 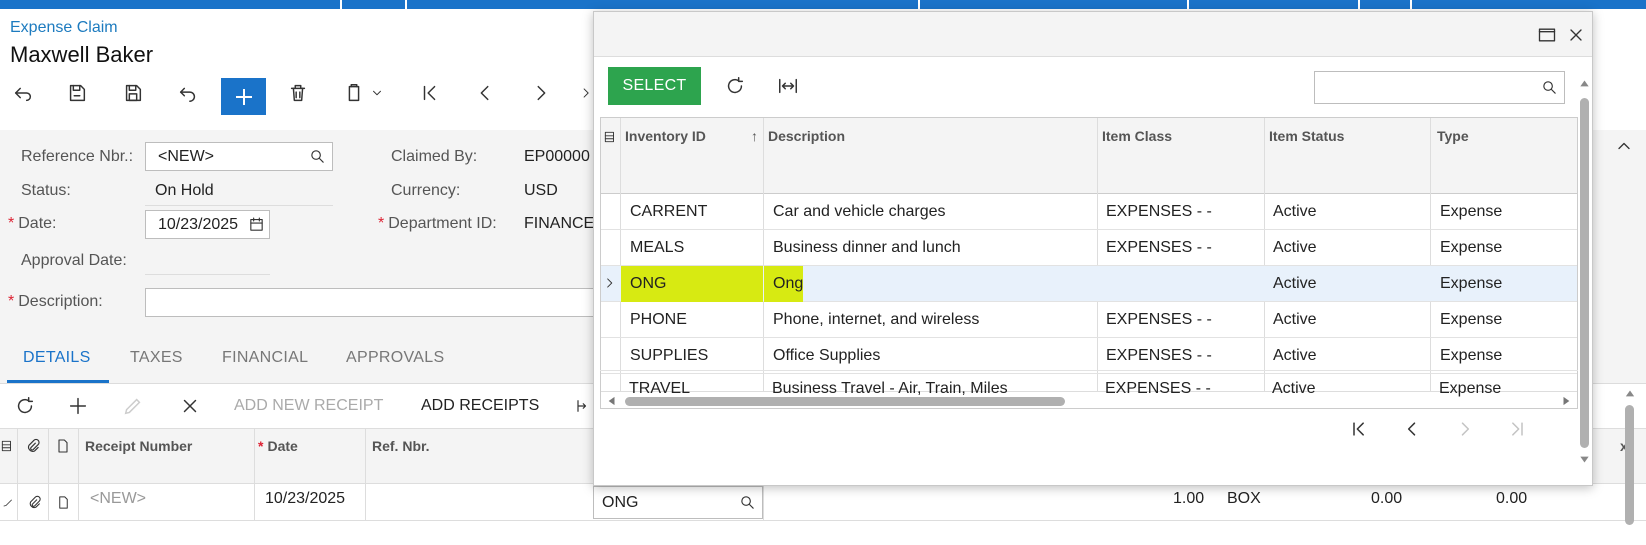 I want to click on sort-asc-icon: ↑, so click(x=754, y=136).